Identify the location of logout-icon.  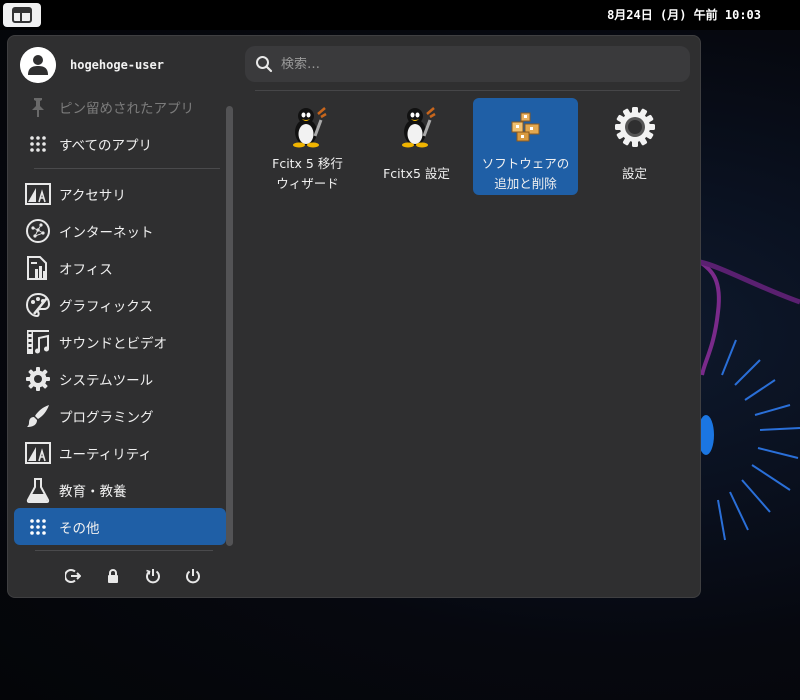
(73, 576).